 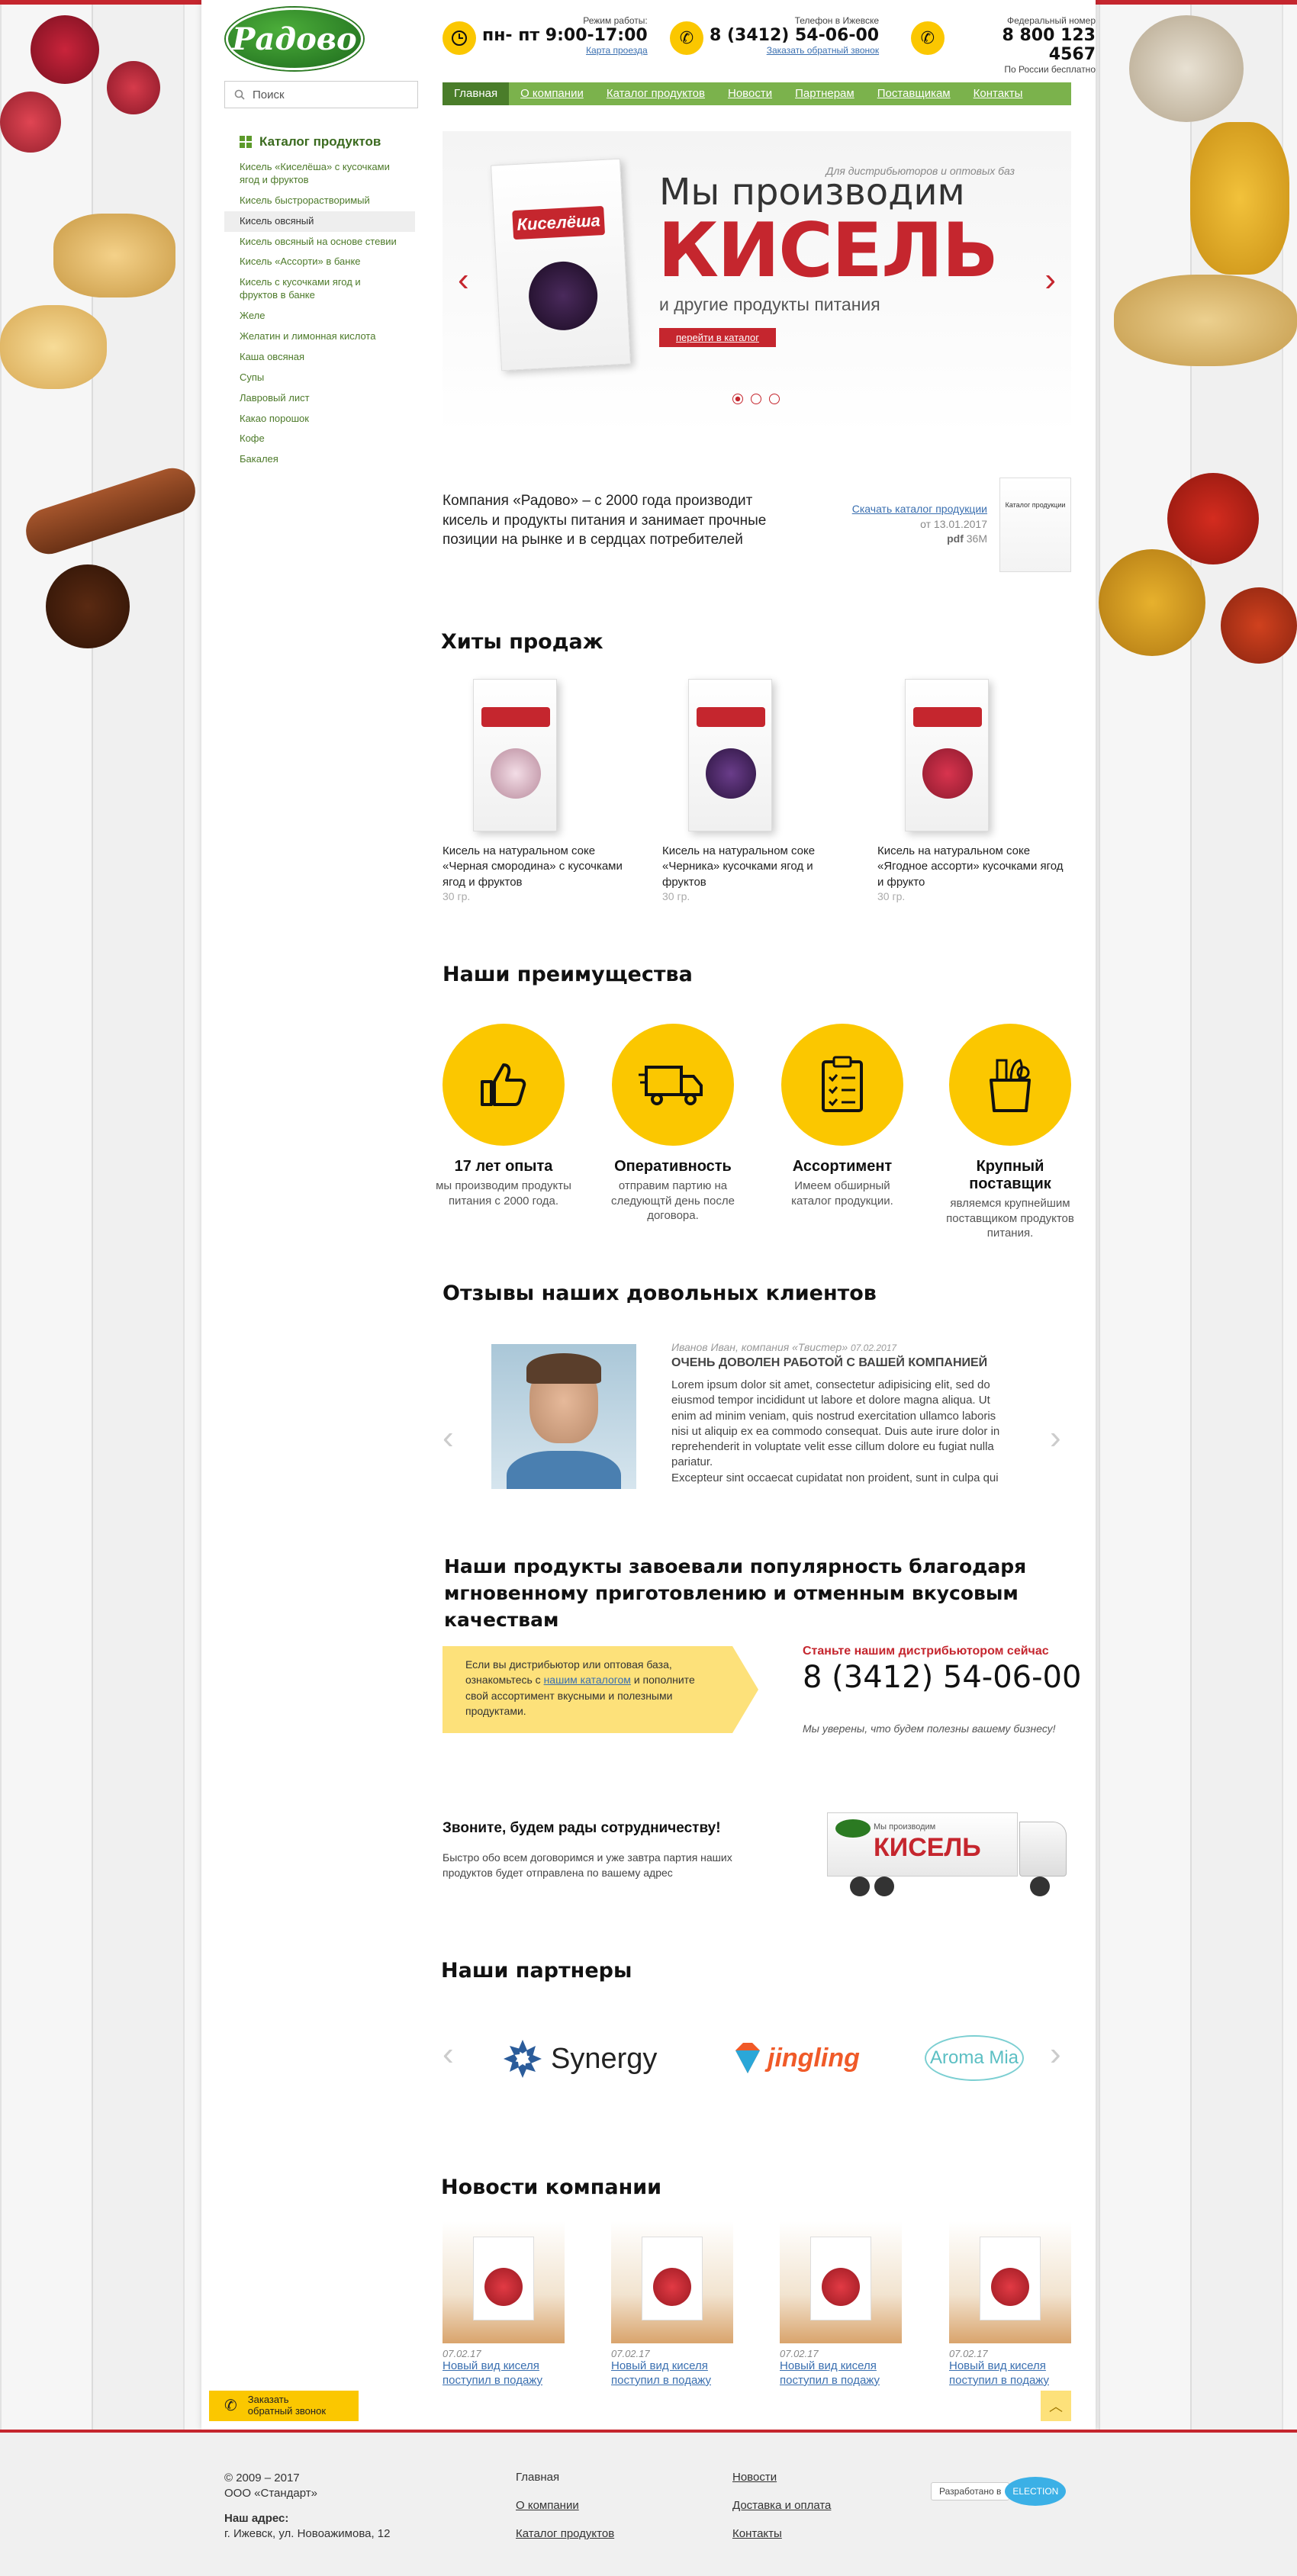 I want to click on partners-prev-arrow: ‹, so click(x=449, y=2054).